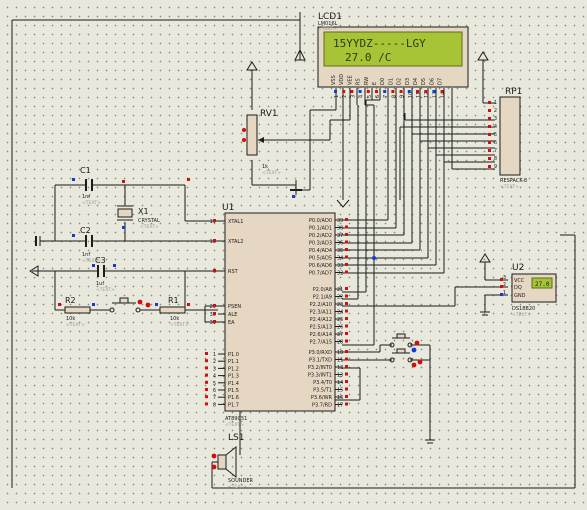 This screenshot has height=510, width=587. I want to click on rp1-pins: 1 2 3 4 5 6 7 8 9, so click(492, 135).